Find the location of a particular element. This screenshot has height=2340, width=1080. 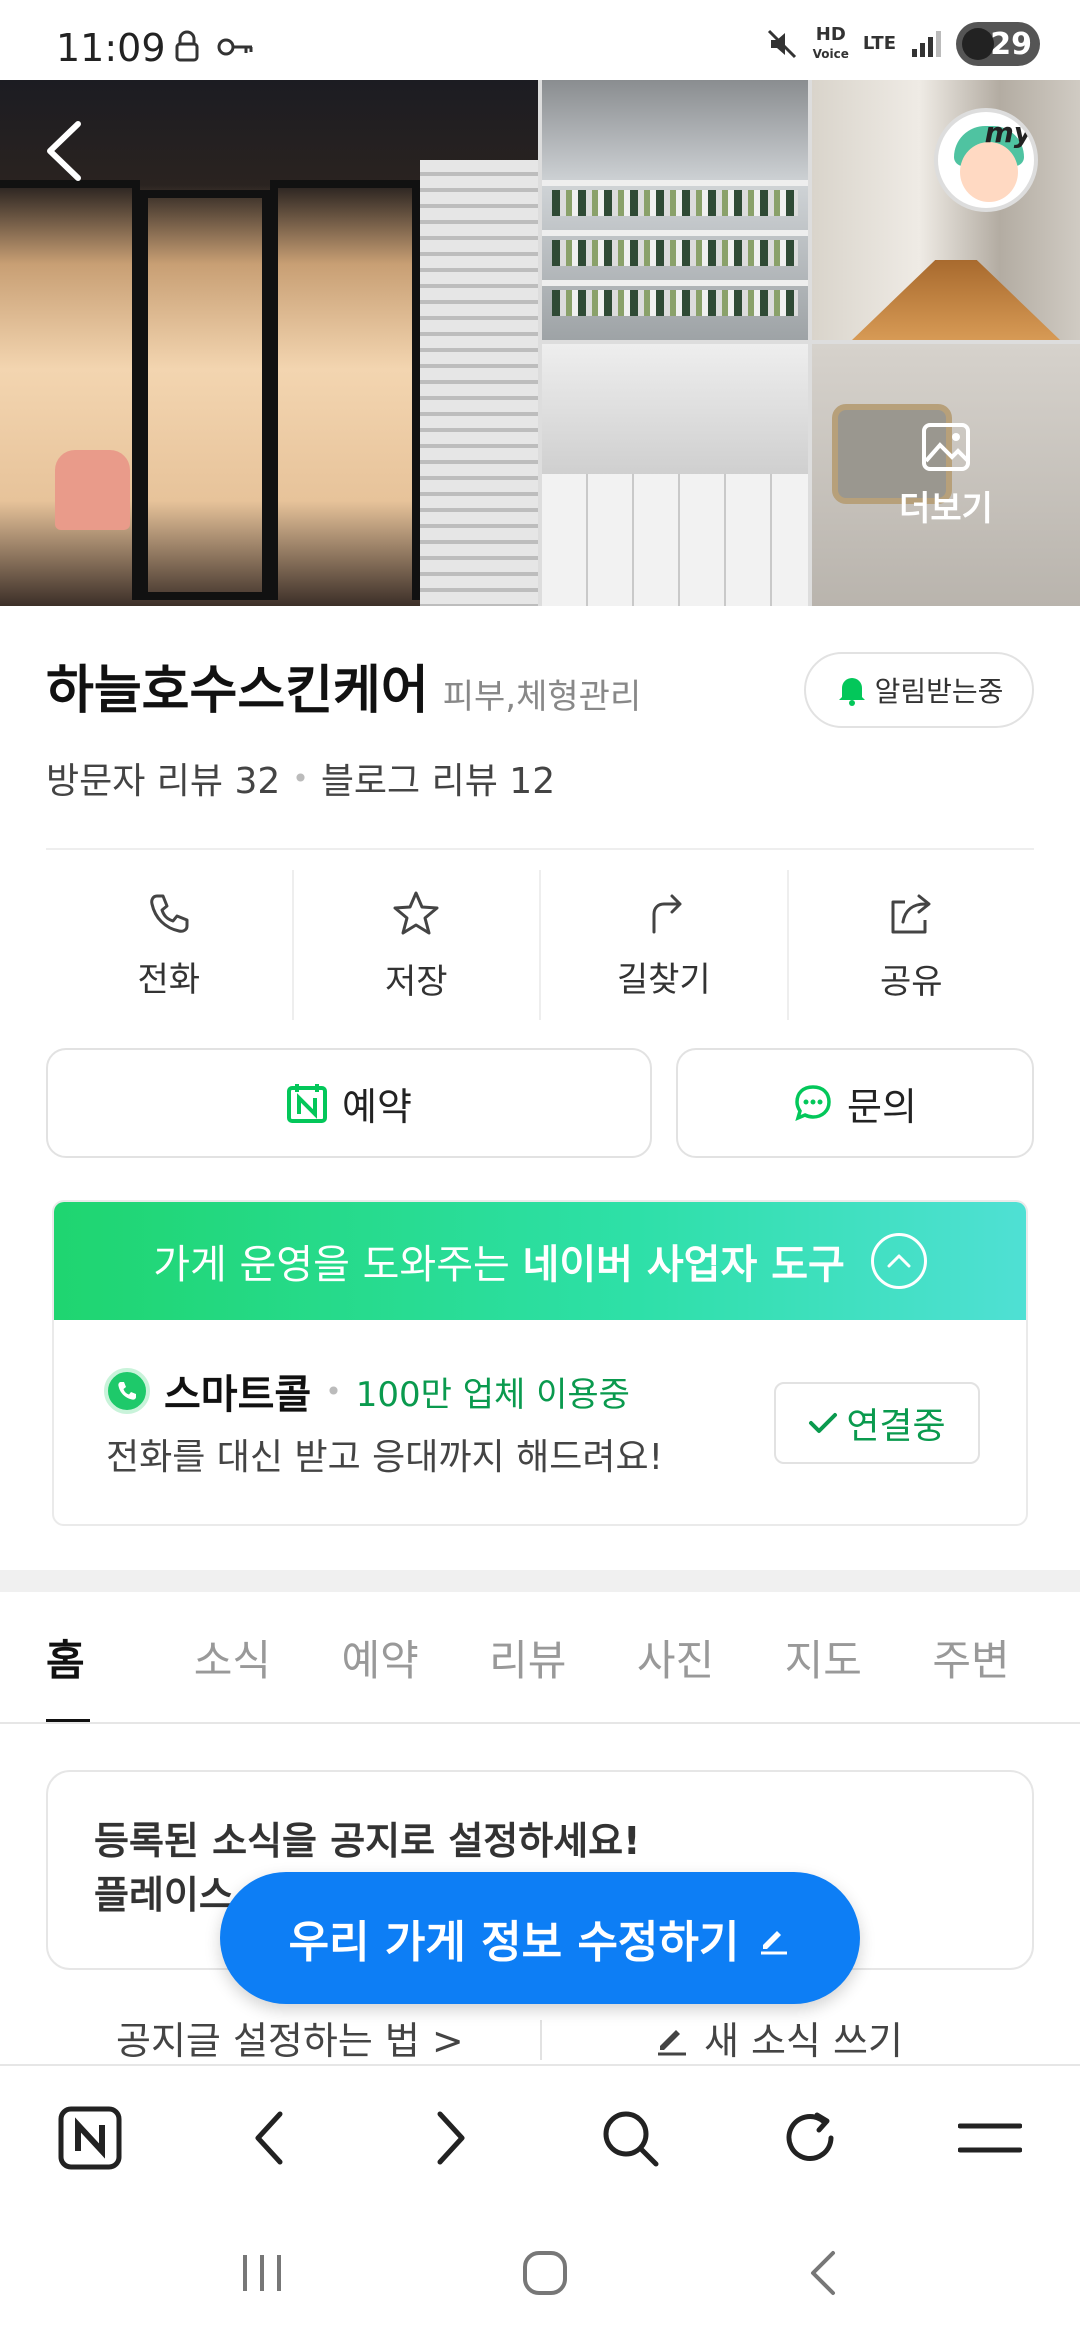

photo-hallway is located at coordinates (946, 210).